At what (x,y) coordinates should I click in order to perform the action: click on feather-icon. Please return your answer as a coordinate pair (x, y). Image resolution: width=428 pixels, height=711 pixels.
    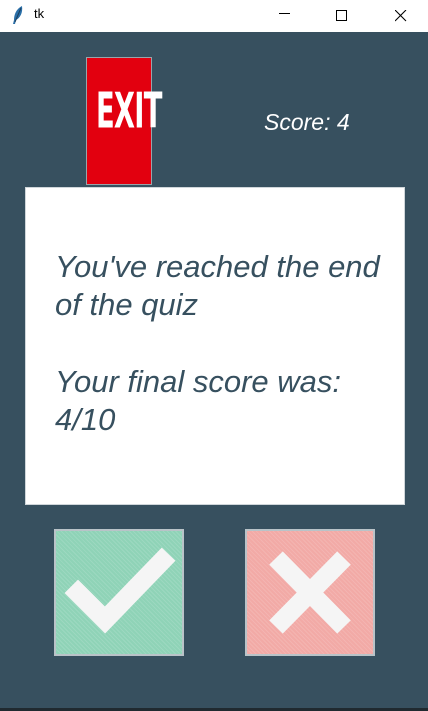
    Looking at the image, I should click on (18, 15).